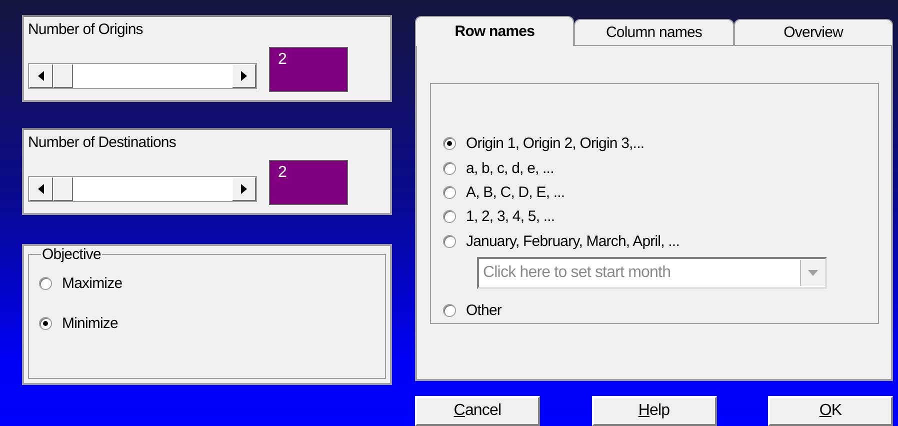  I want to click on radio-label: Maximize, so click(92, 283).